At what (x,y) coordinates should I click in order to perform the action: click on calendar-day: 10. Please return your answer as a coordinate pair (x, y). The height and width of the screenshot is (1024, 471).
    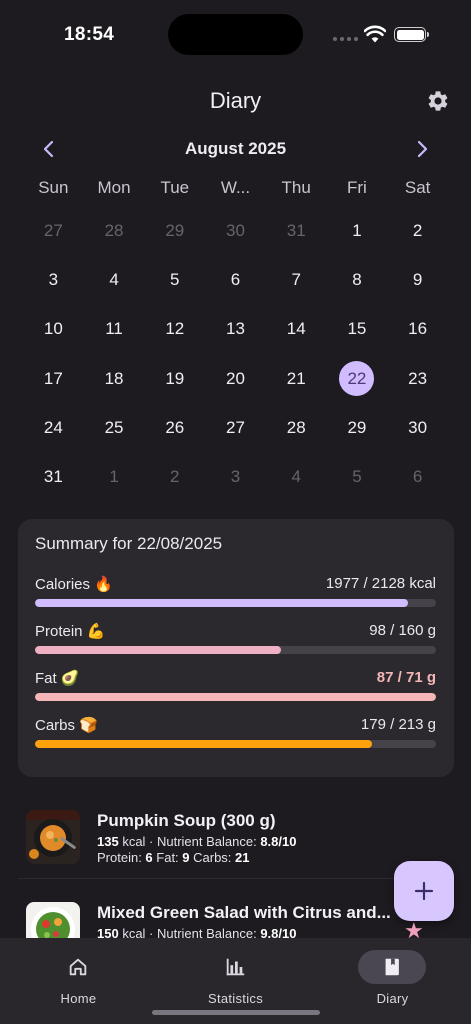
    Looking at the image, I should click on (53, 329).